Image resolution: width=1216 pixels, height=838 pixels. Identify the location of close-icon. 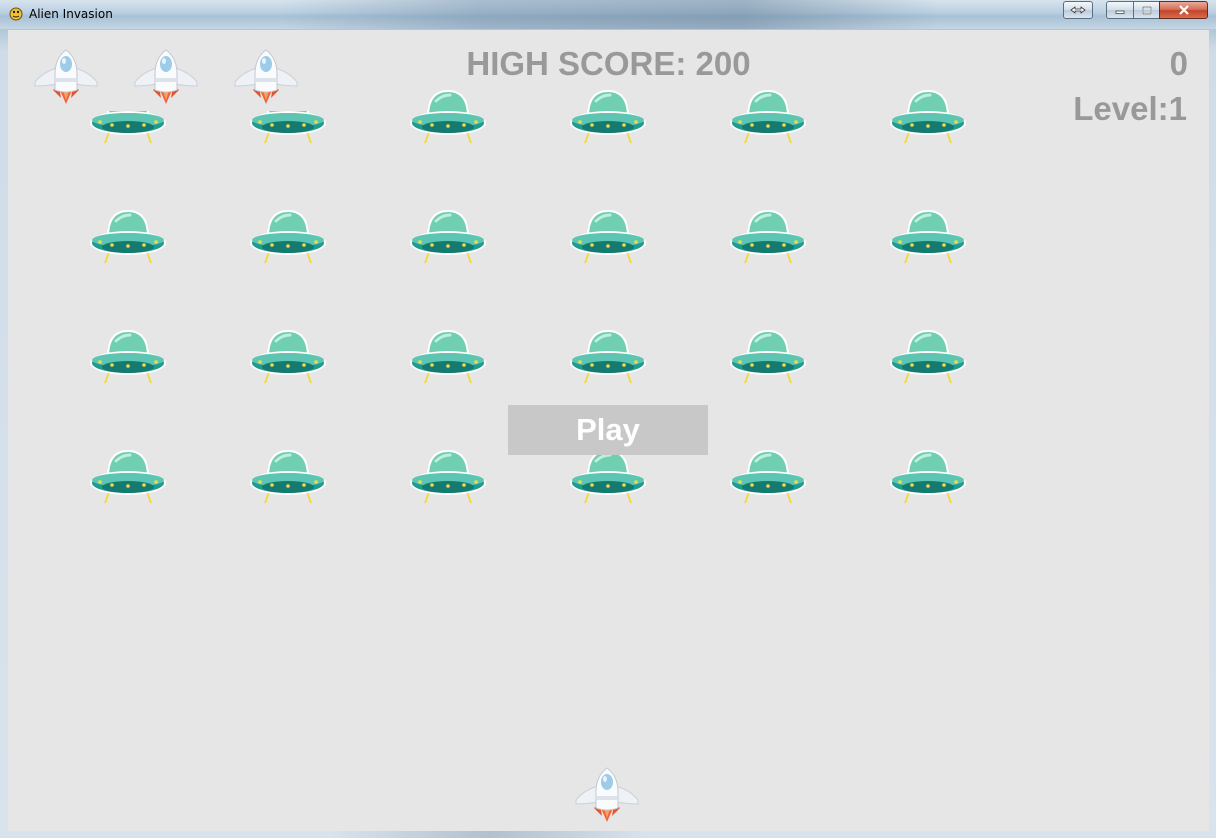
(1183, 10).